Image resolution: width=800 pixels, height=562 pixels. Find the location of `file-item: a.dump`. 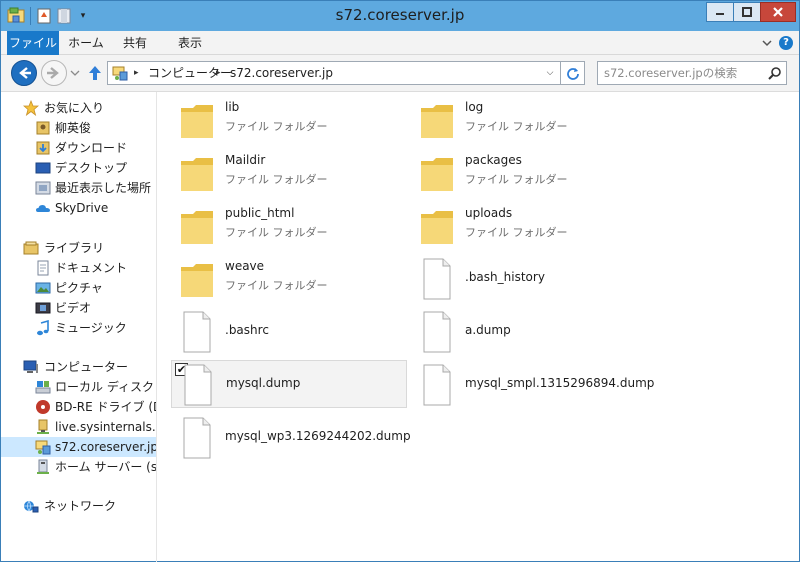

file-item: a.dump is located at coordinates (529, 332).